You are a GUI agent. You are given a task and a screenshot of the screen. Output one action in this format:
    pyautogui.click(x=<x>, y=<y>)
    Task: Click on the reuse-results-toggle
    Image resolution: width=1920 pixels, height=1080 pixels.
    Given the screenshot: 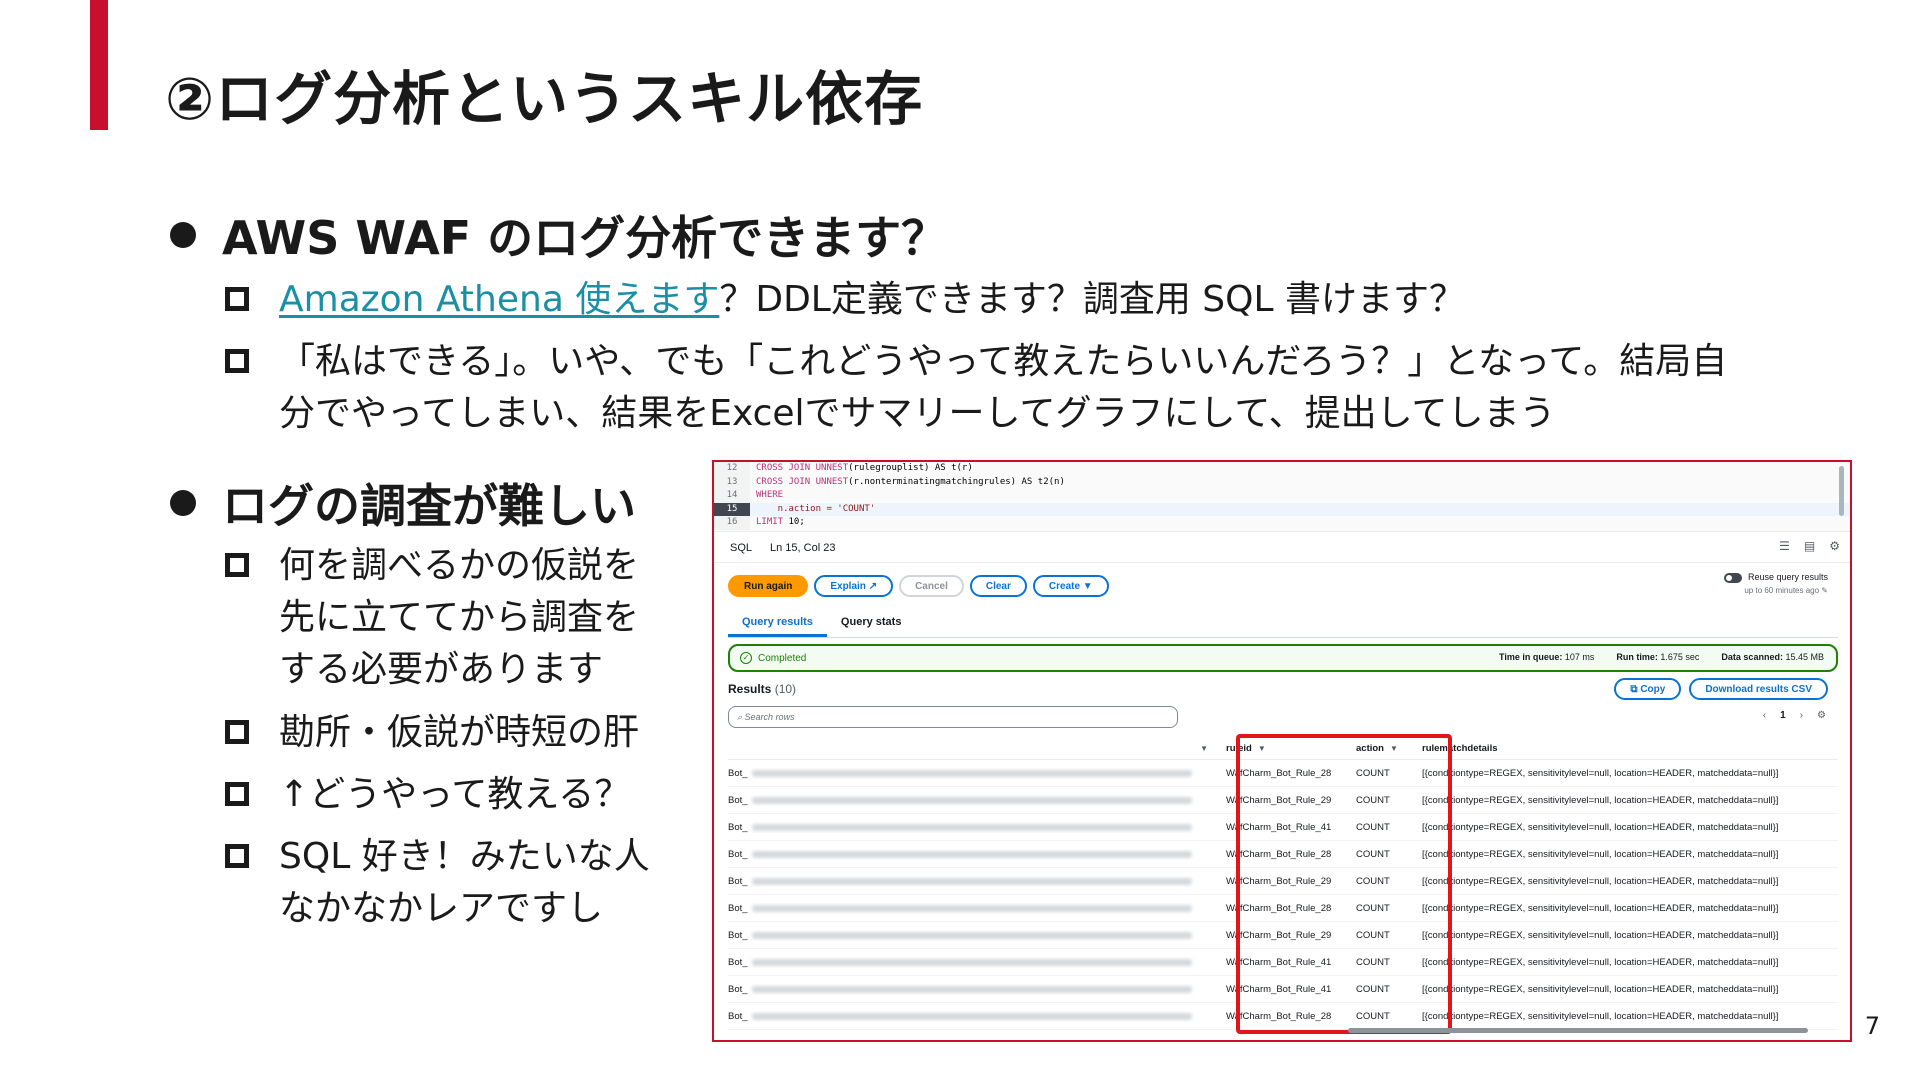 What is the action you would take?
    pyautogui.click(x=1732, y=577)
    